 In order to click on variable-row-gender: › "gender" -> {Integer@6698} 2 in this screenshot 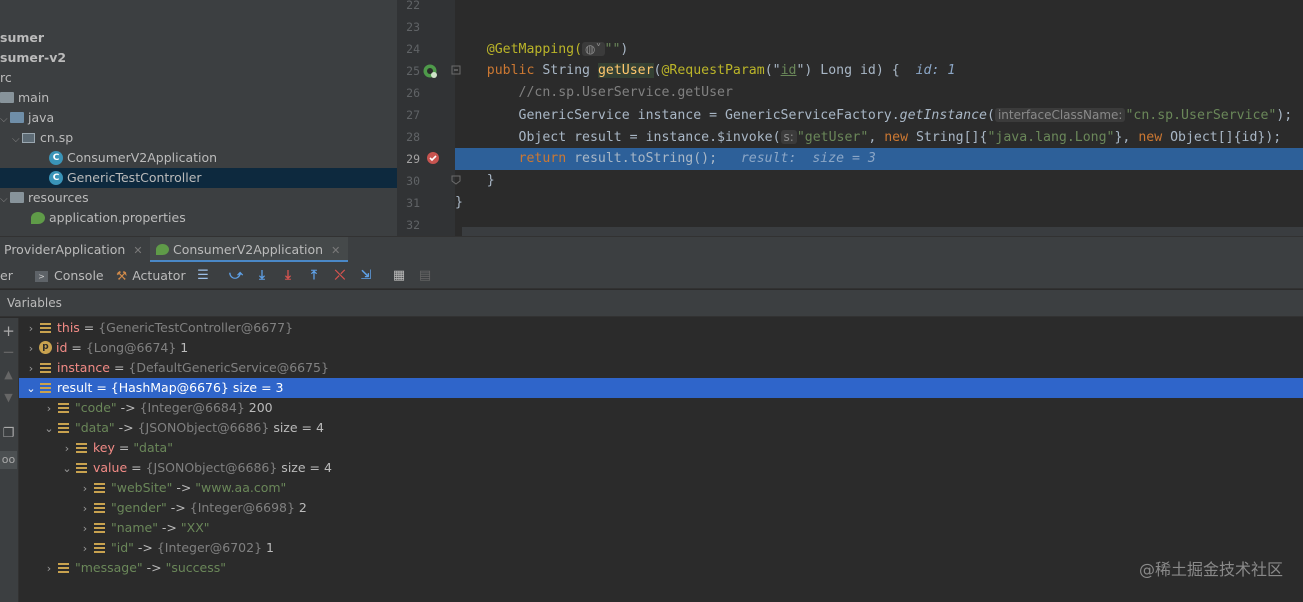, I will do `click(661, 508)`.